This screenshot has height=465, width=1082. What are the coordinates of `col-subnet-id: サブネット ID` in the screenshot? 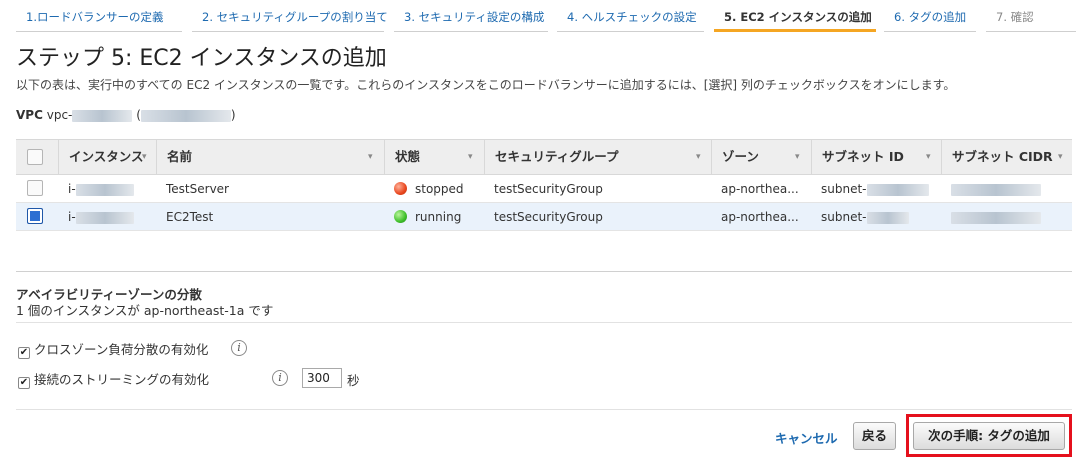 It's located at (876, 157).